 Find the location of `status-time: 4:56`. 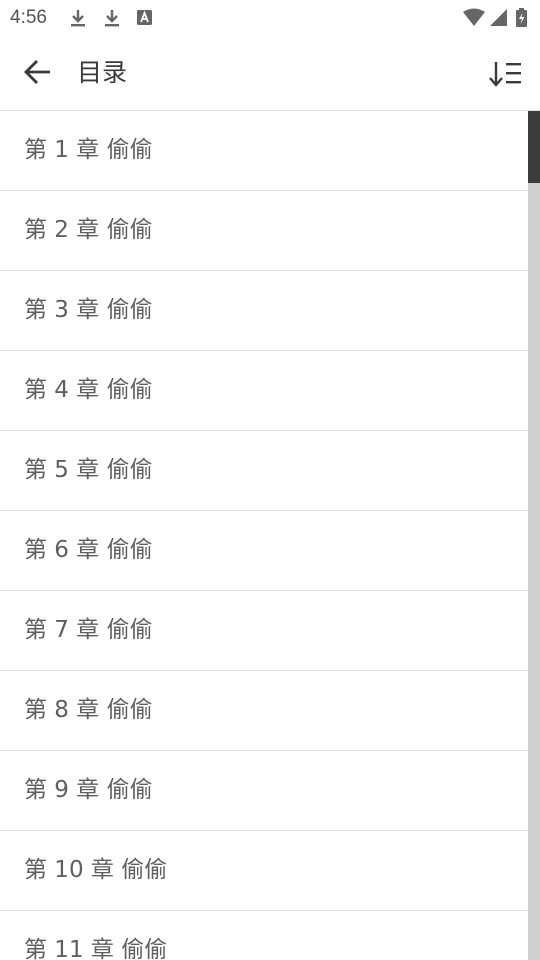

status-time: 4:56 is located at coordinates (28, 17).